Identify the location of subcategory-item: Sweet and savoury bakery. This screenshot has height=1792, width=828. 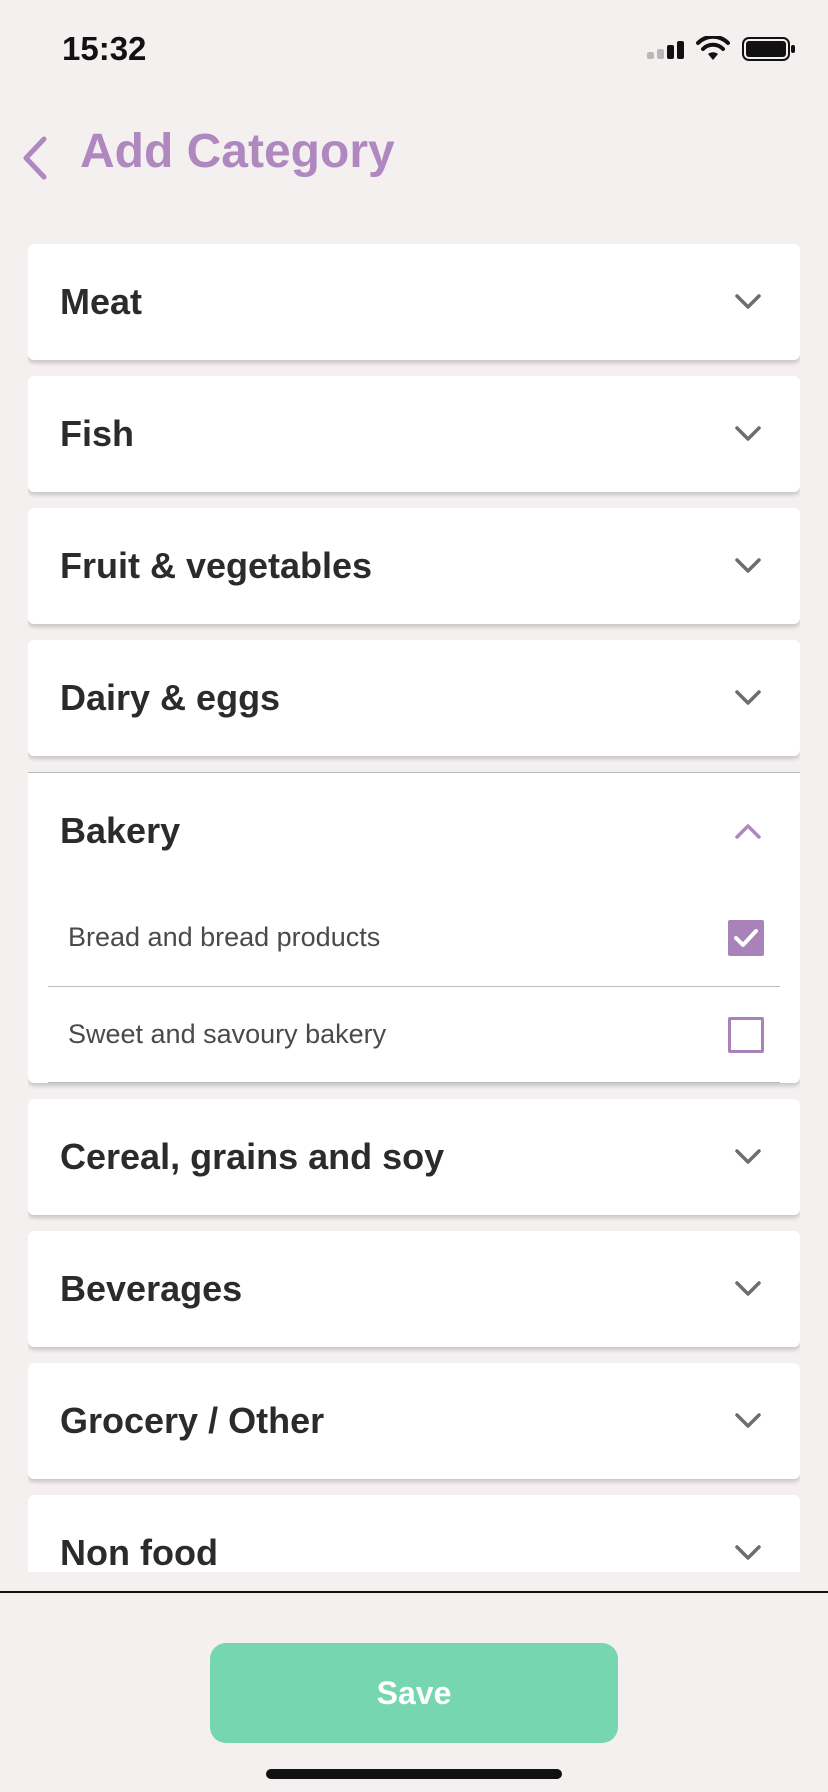
(414, 1035).